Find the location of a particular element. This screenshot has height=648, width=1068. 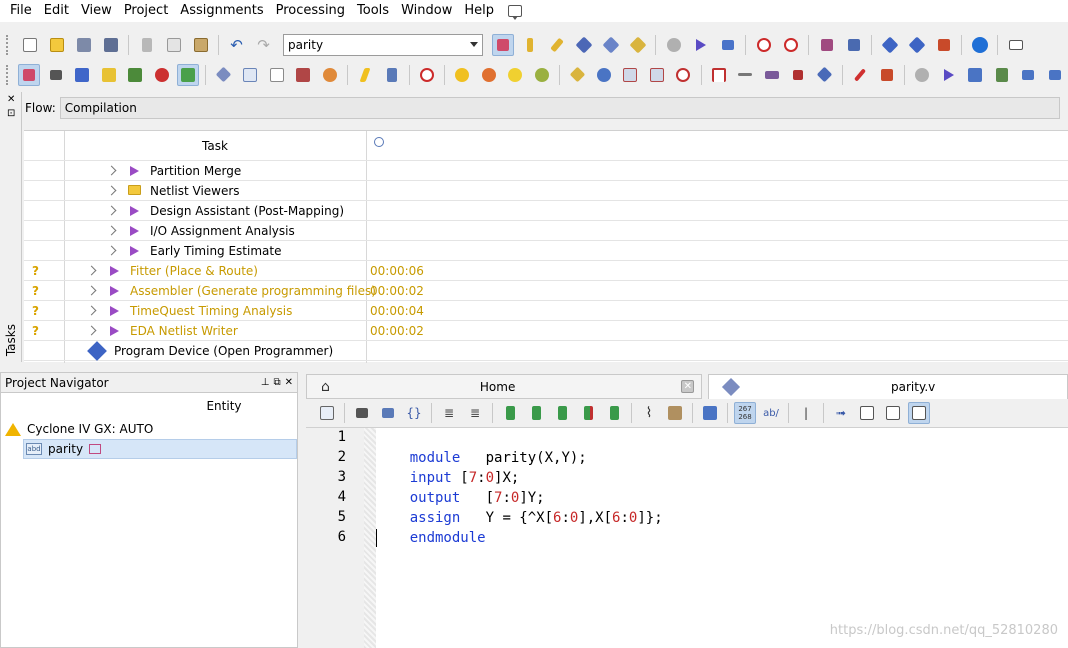

cursor-button: | is located at coordinates (806, 413).